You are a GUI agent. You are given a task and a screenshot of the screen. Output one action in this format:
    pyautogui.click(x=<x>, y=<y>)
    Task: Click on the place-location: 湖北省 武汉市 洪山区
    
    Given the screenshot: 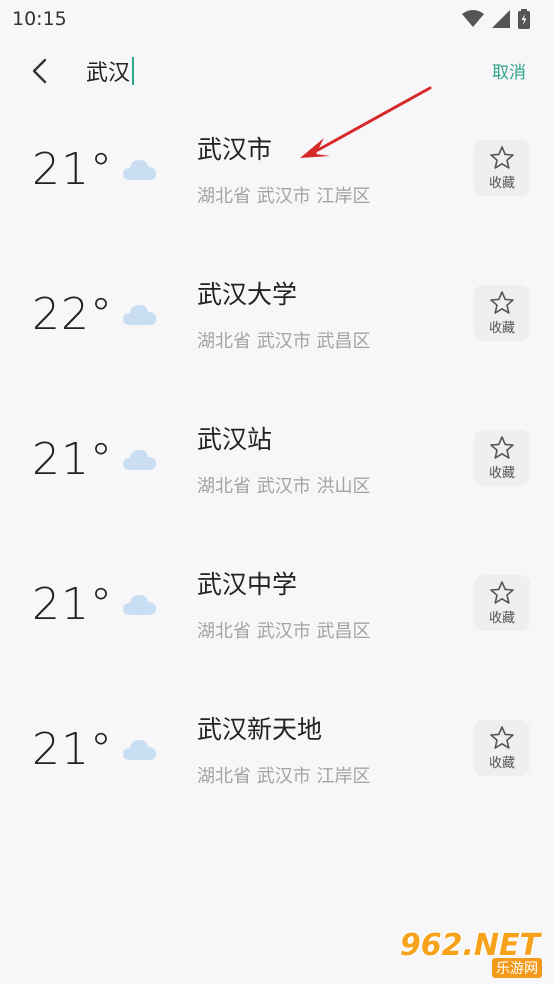 What is the action you would take?
    pyautogui.click(x=284, y=486)
    